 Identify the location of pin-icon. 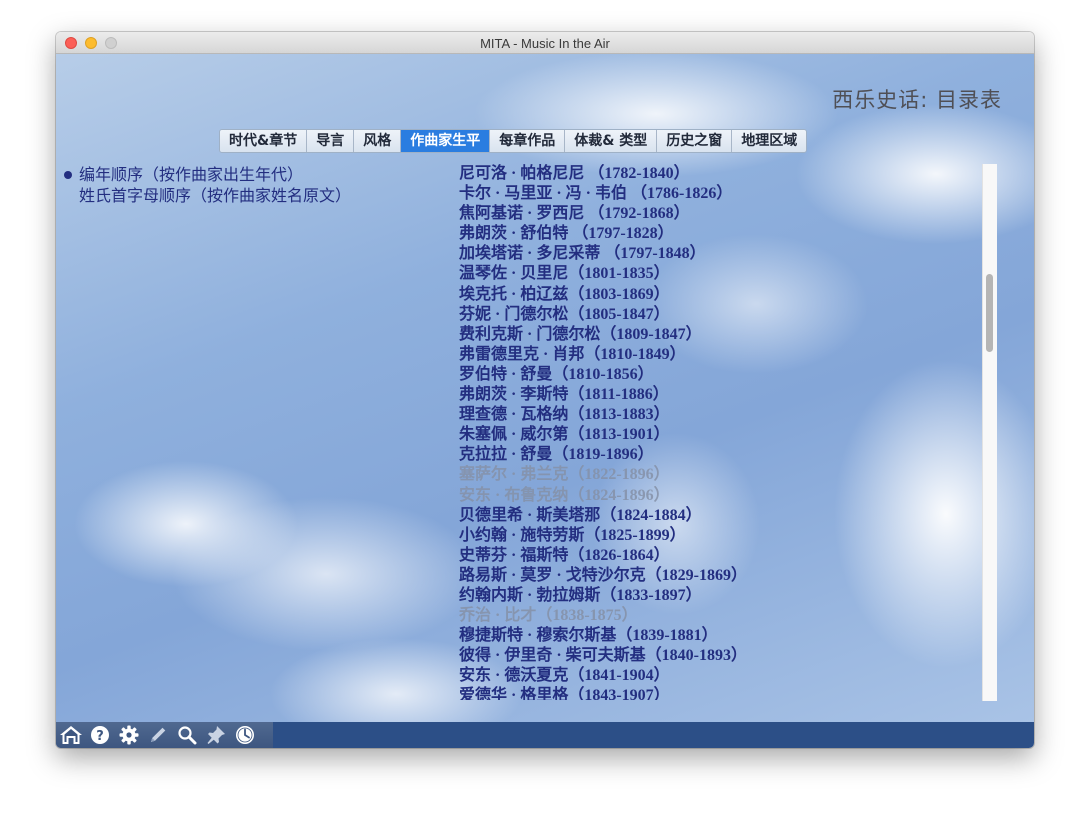
(216, 735).